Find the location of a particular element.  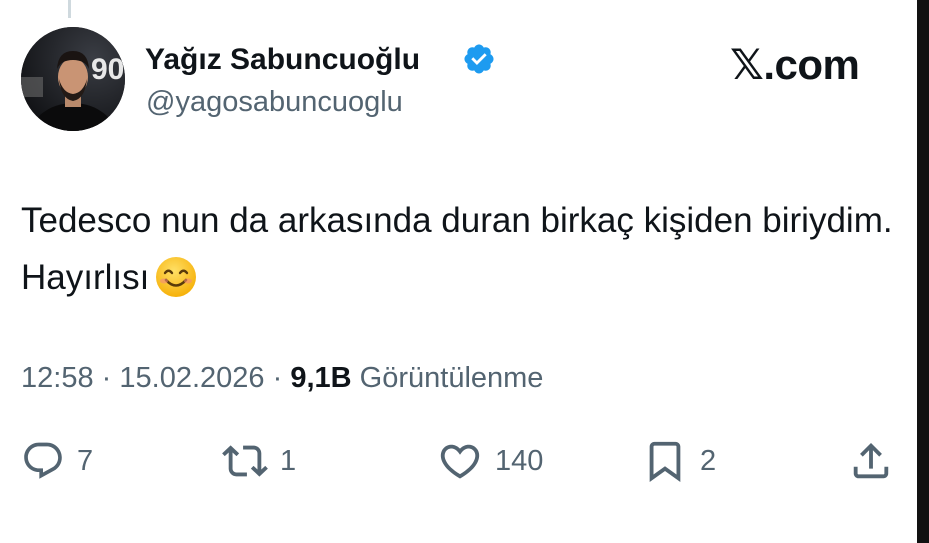

avatar: 90 is located at coordinates (73, 79).